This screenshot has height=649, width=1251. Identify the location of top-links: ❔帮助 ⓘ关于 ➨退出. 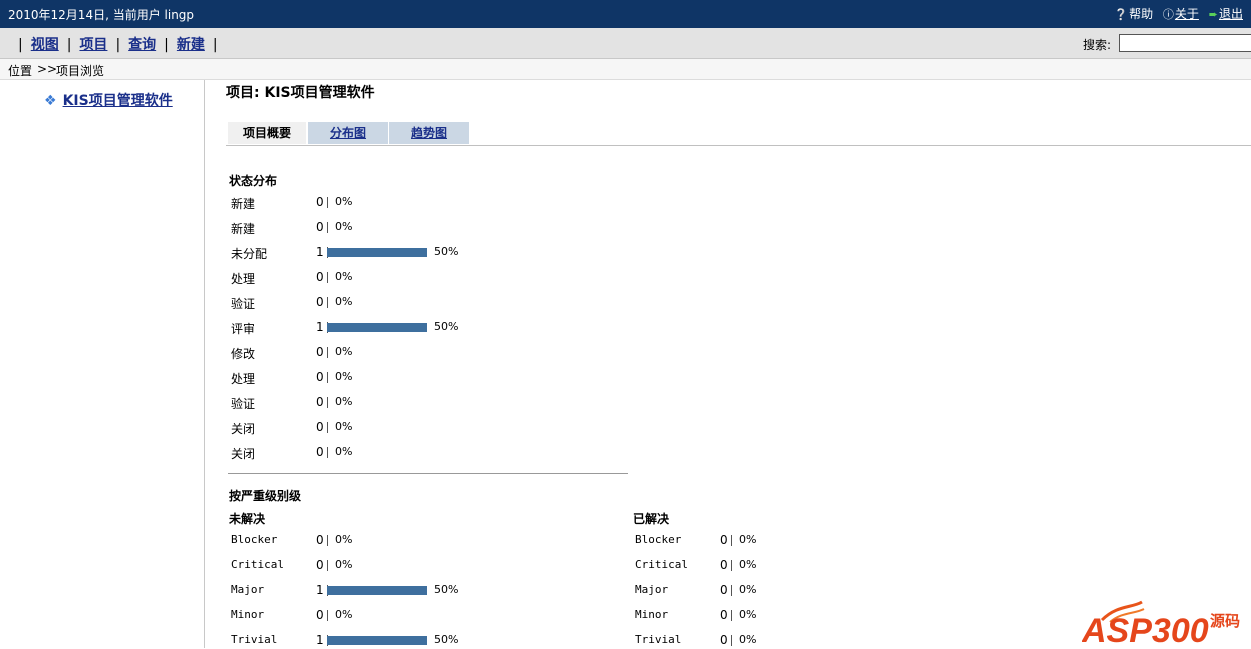
(1175, 13).